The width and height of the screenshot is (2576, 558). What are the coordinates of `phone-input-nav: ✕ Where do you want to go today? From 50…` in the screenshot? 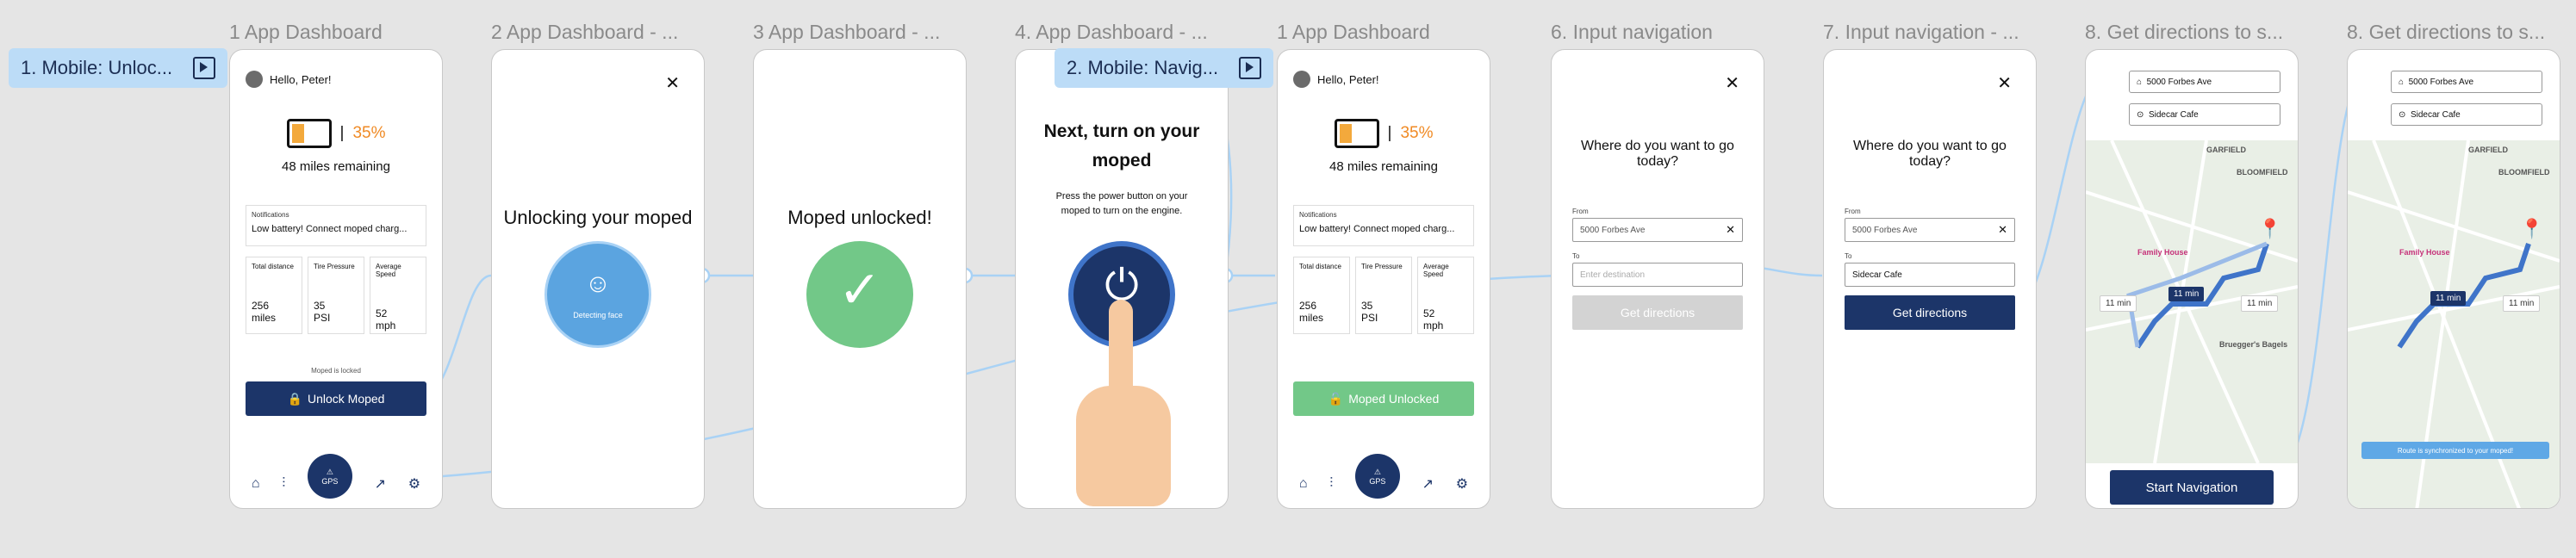 It's located at (1658, 279).